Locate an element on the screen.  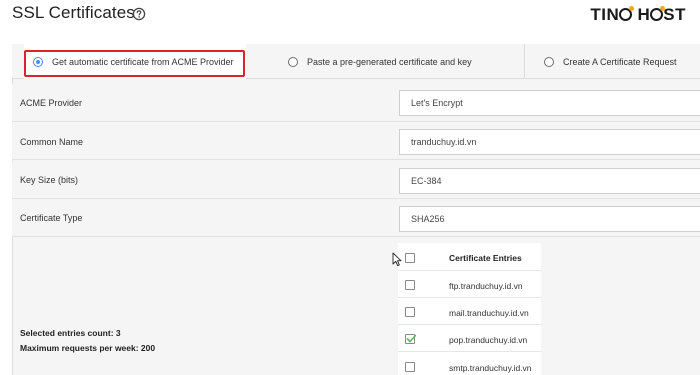
help-icon is located at coordinates (139, 14).